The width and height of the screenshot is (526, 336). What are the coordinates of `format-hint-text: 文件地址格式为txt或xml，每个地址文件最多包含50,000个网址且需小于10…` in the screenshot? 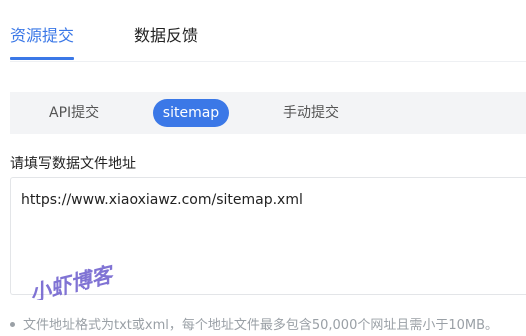 It's located at (261, 325).